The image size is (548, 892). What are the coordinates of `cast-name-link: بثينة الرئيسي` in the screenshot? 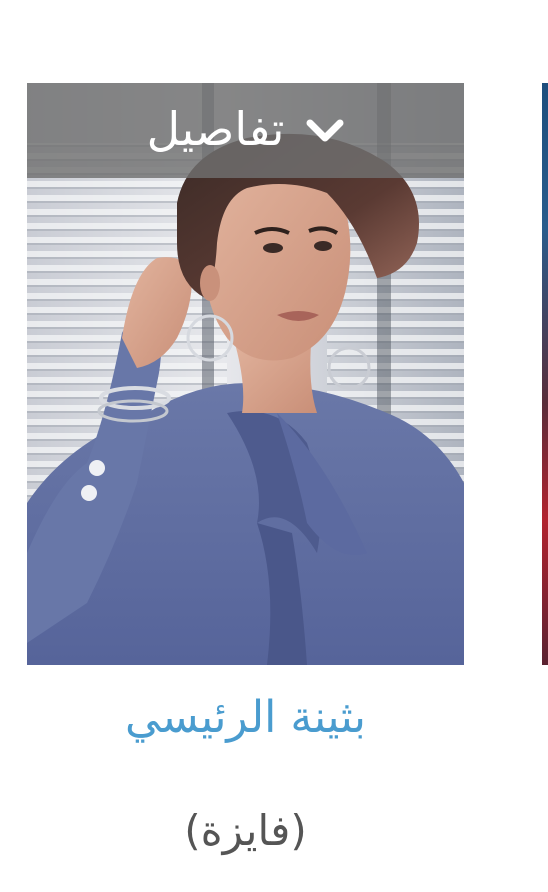 It's located at (245, 718).